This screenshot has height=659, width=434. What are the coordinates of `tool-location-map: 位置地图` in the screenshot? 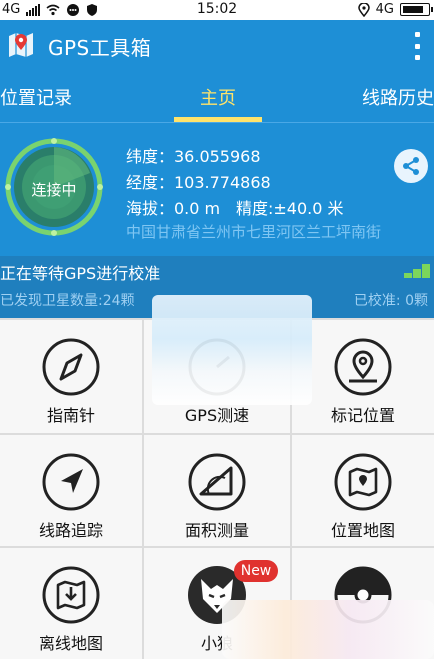 It's located at (363, 490).